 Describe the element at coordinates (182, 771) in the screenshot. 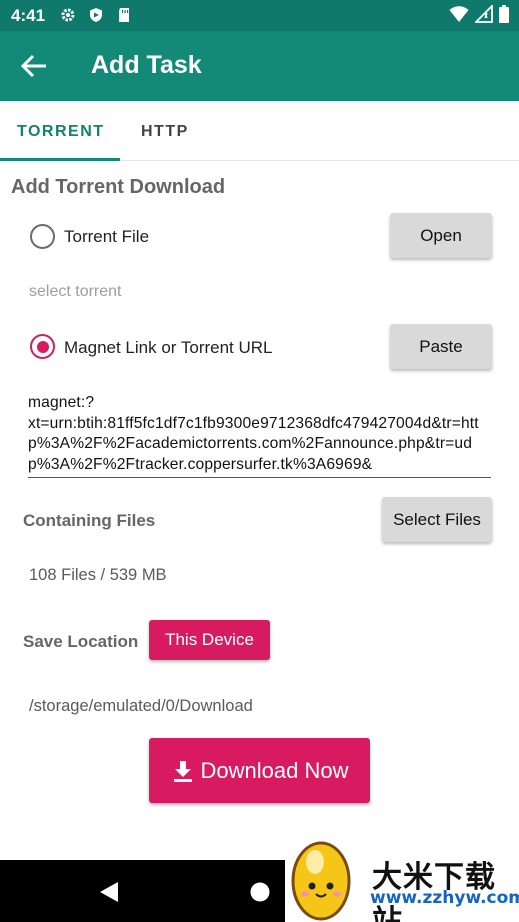

I see `download-icon` at that location.